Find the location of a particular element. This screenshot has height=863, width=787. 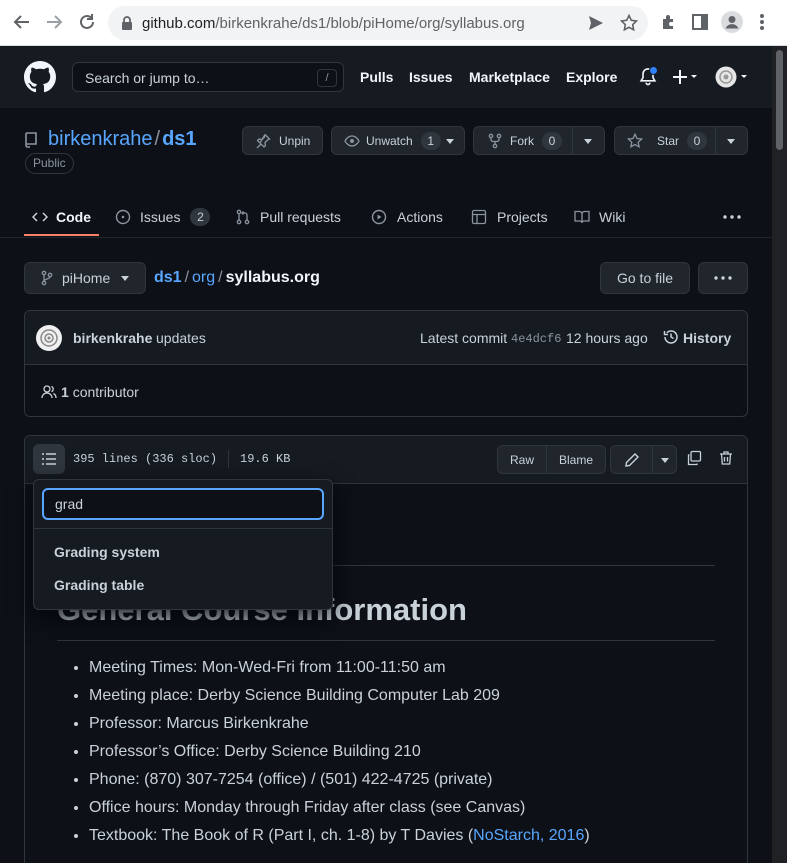

nav-explore: Explore is located at coordinates (591, 77).